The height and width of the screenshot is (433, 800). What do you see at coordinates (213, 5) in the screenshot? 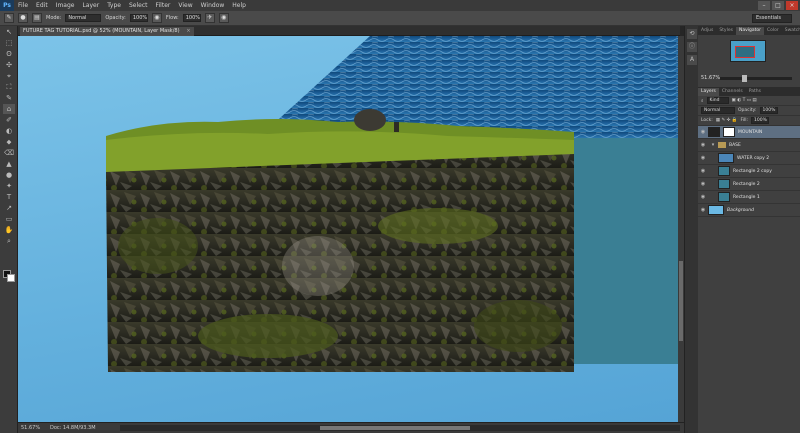
I see `menu-window: Window` at bounding box center [213, 5].